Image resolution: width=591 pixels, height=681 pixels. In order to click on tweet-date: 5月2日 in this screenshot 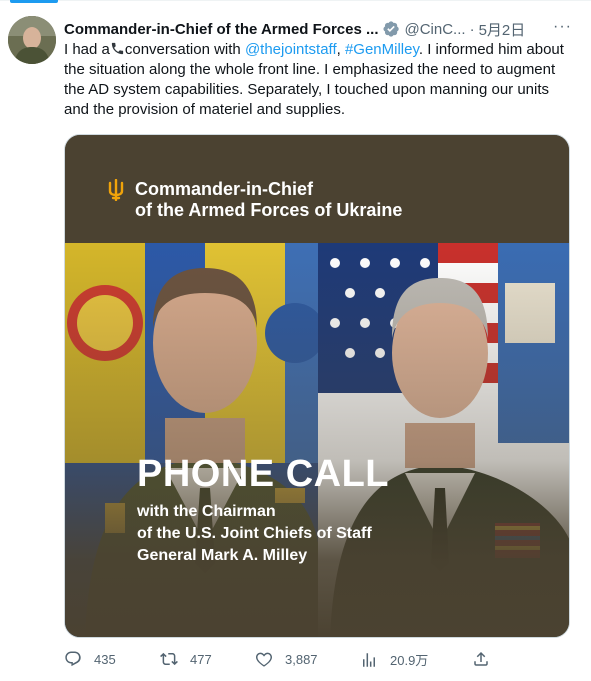, I will do `click(502, 29)`.